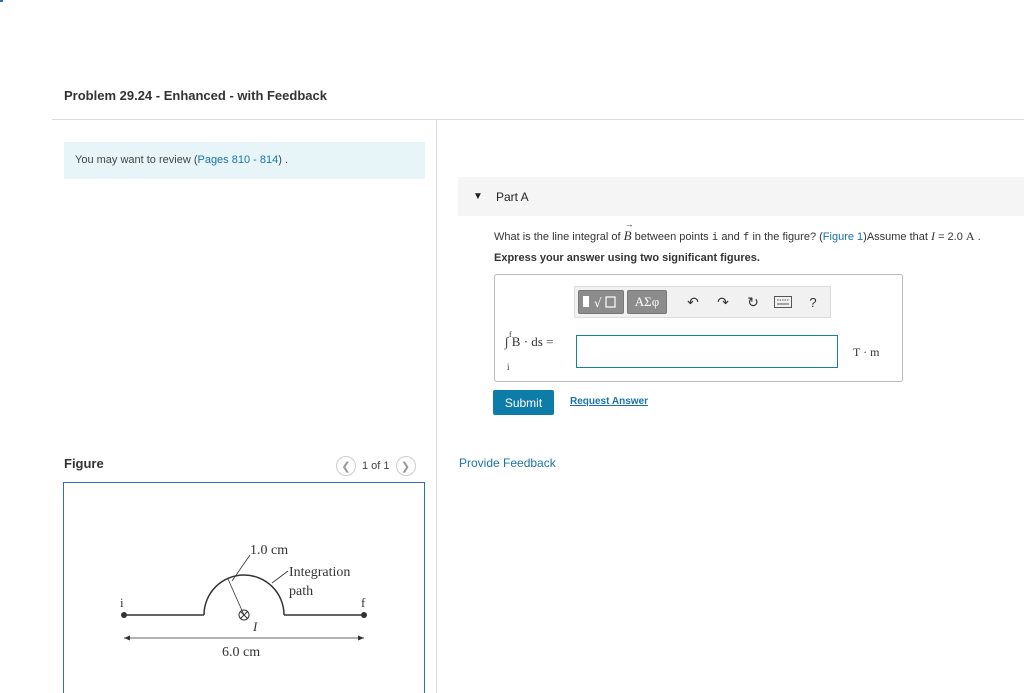 The width and height of the screenshot is (1024, 693). Describe the element at coordinates (508, 367) in the screenshot. I see `integral-lower-limit: i` at that location.